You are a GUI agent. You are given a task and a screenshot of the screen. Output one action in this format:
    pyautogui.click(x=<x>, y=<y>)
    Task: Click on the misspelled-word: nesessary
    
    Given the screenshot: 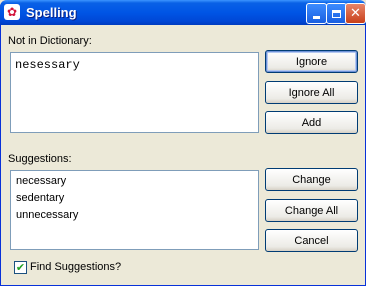 What is the action you would take?
    pyautogui.click(x=47, y=65)
    